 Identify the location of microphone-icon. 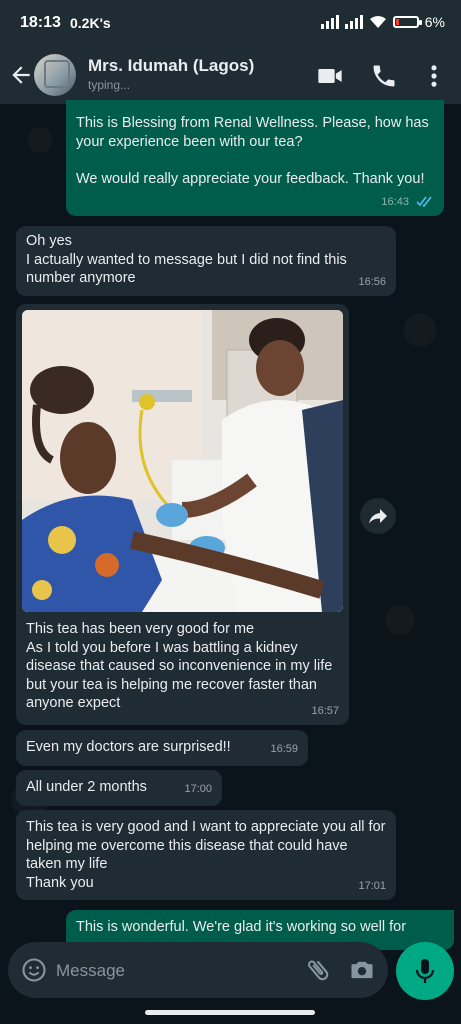
(425, 971).